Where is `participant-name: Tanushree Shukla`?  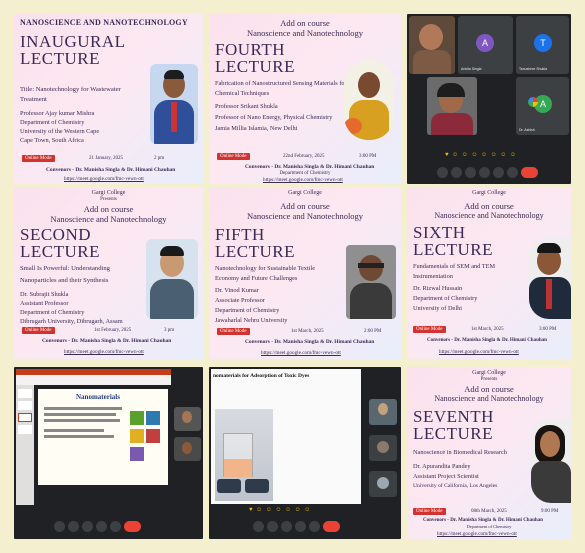
participant-name: Tanushree Shukla is located at coordinates (533, 69).